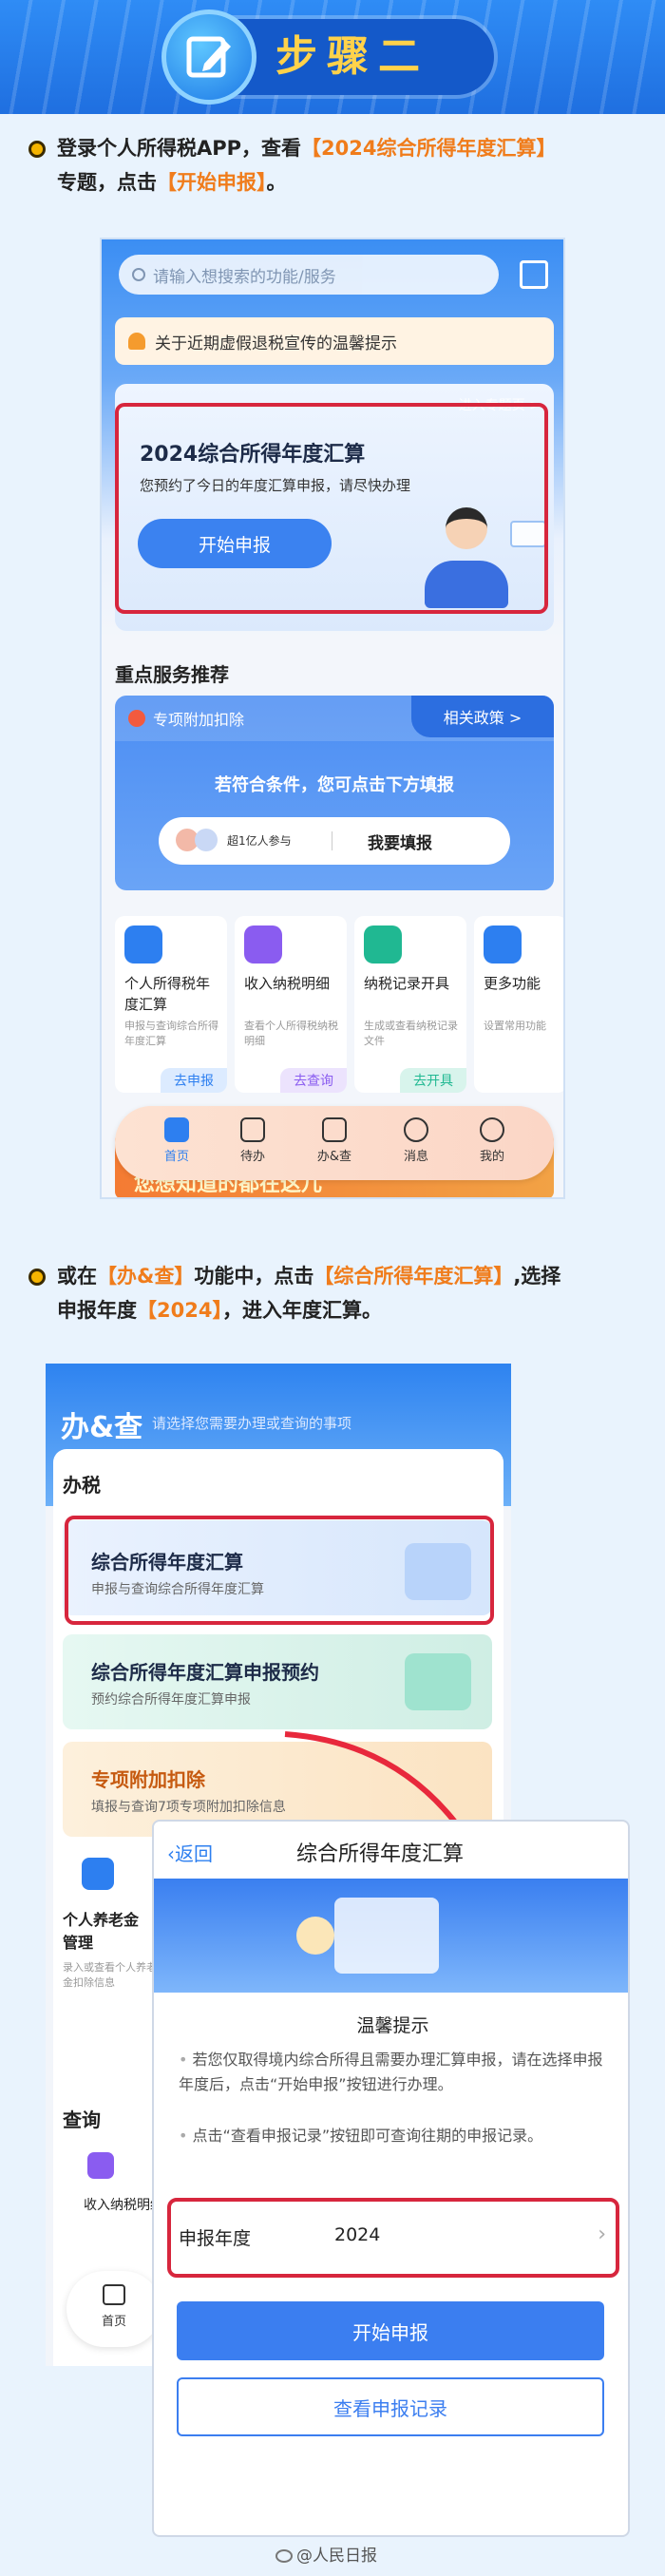 Image resolution: width=665 pixels, height=2576 pixels. What do you see at coordinates (199, 720) in the screenshot?
I see `special-label: 专项附加扣除` at bounding box center [199, 720].